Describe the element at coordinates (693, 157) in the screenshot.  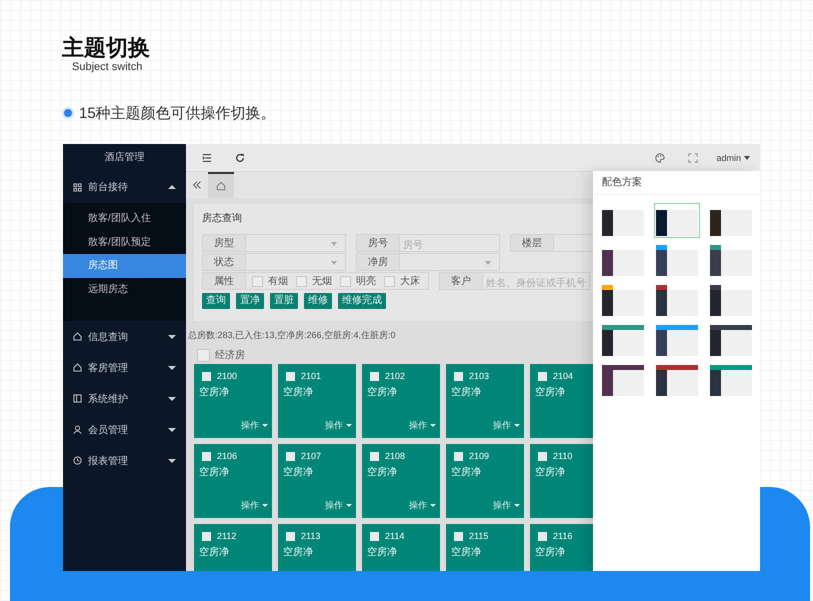
I see `fullscreen-icon` at that location.